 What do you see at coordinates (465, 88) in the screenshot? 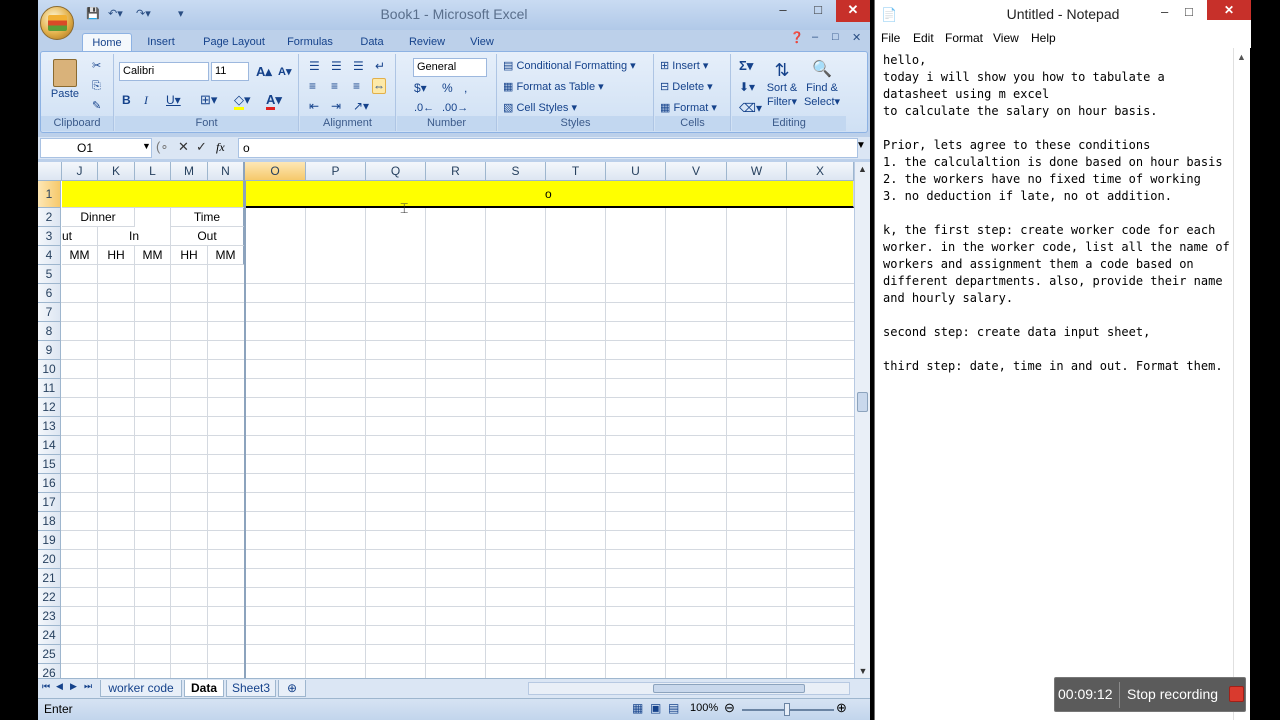
I see `comma-icon: ,` at bounding box center [465, 88].